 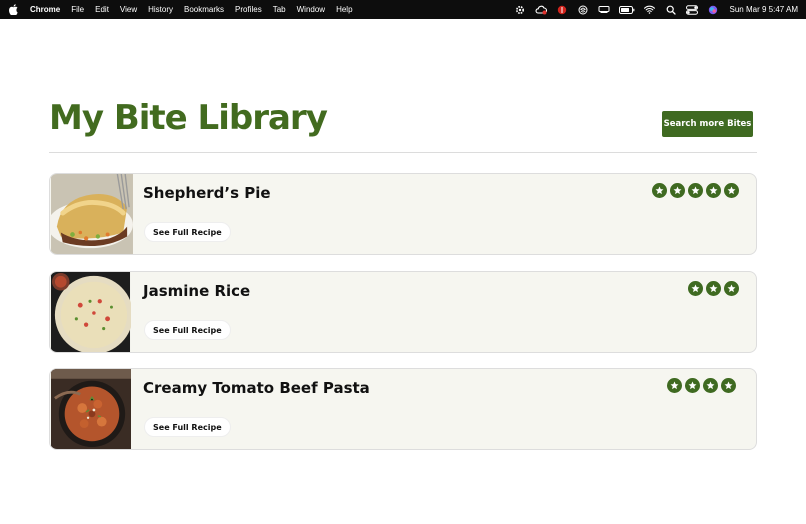 What do you see at coordinates (520, 10) in the screenshot?
I see `gear-icon` at bounding box center [520, 10].